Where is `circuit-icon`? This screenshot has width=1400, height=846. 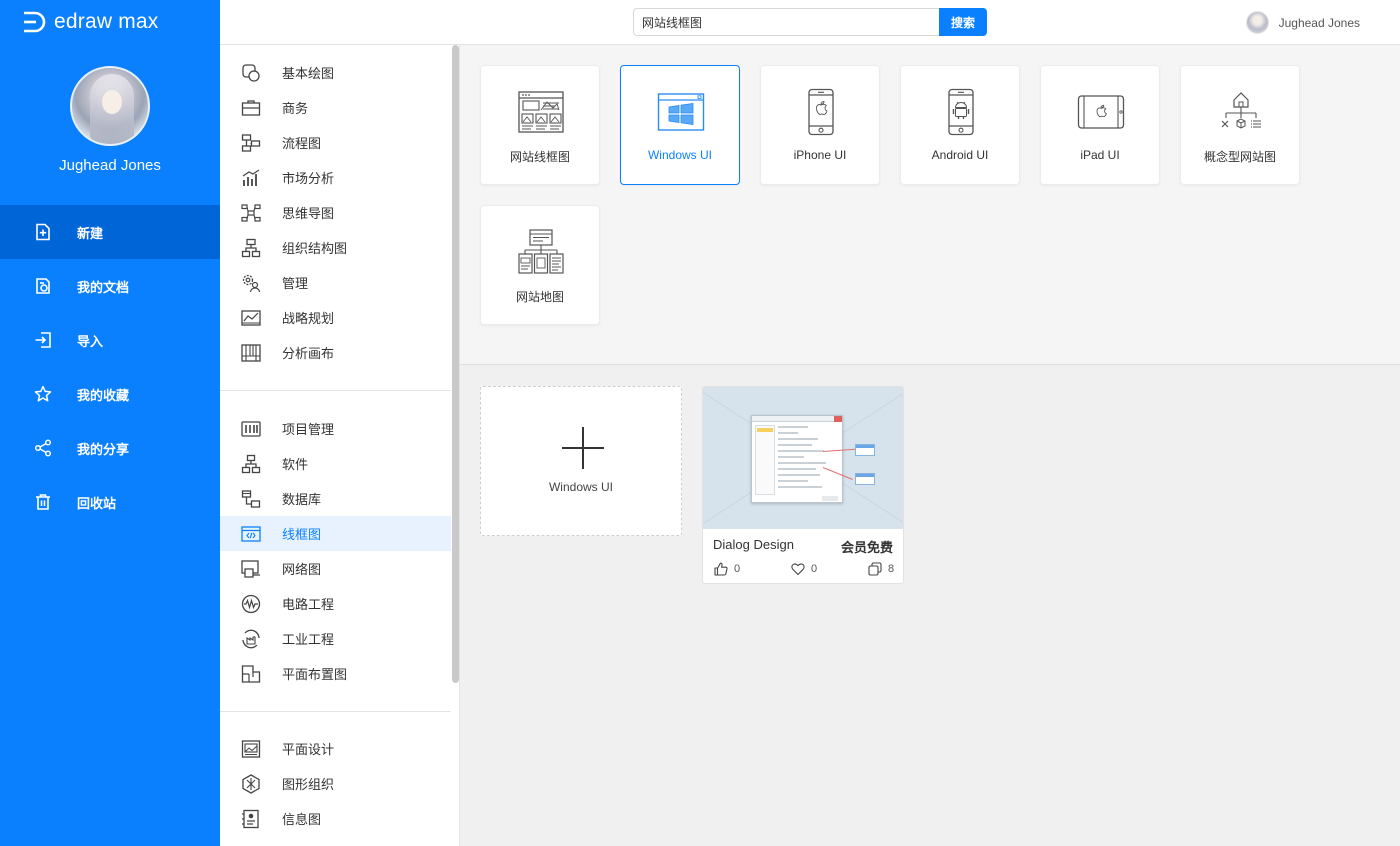
circuit-icon is located at coordinates (251, 604).